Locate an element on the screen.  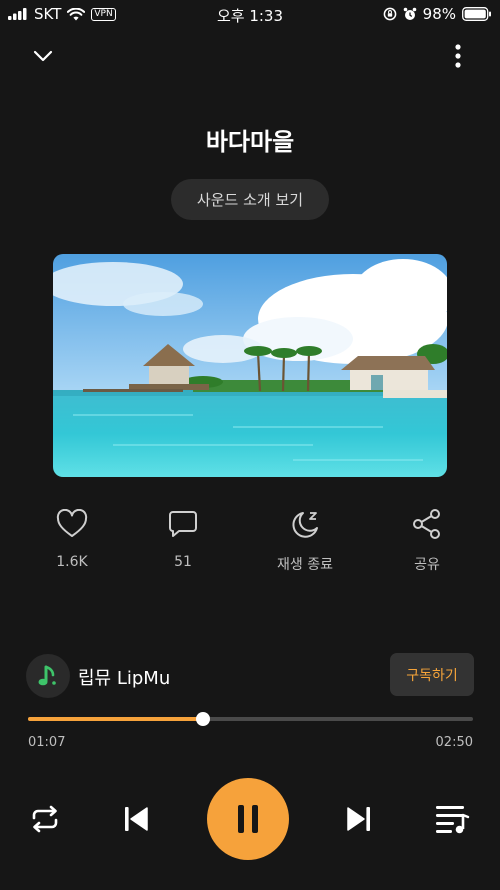
progress-fill is located at coordinates (116, 719).